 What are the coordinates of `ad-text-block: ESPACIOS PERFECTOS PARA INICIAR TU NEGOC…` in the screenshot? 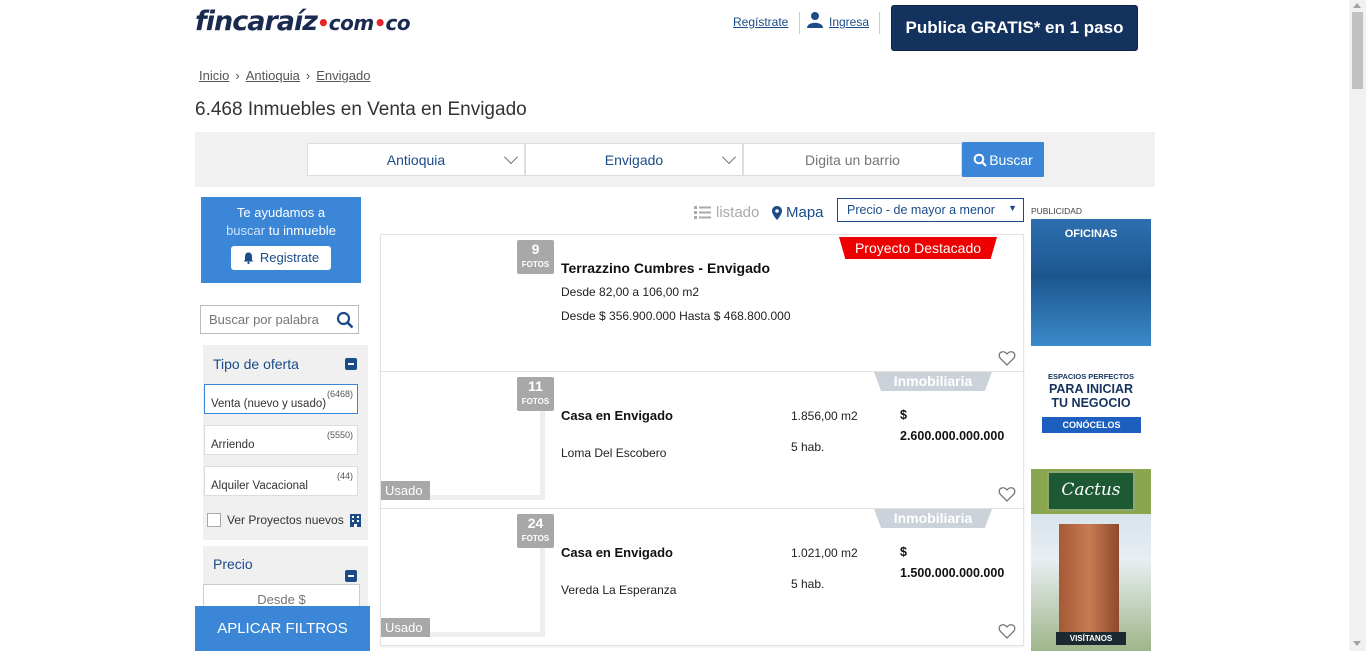 It's located at (1091, 391).